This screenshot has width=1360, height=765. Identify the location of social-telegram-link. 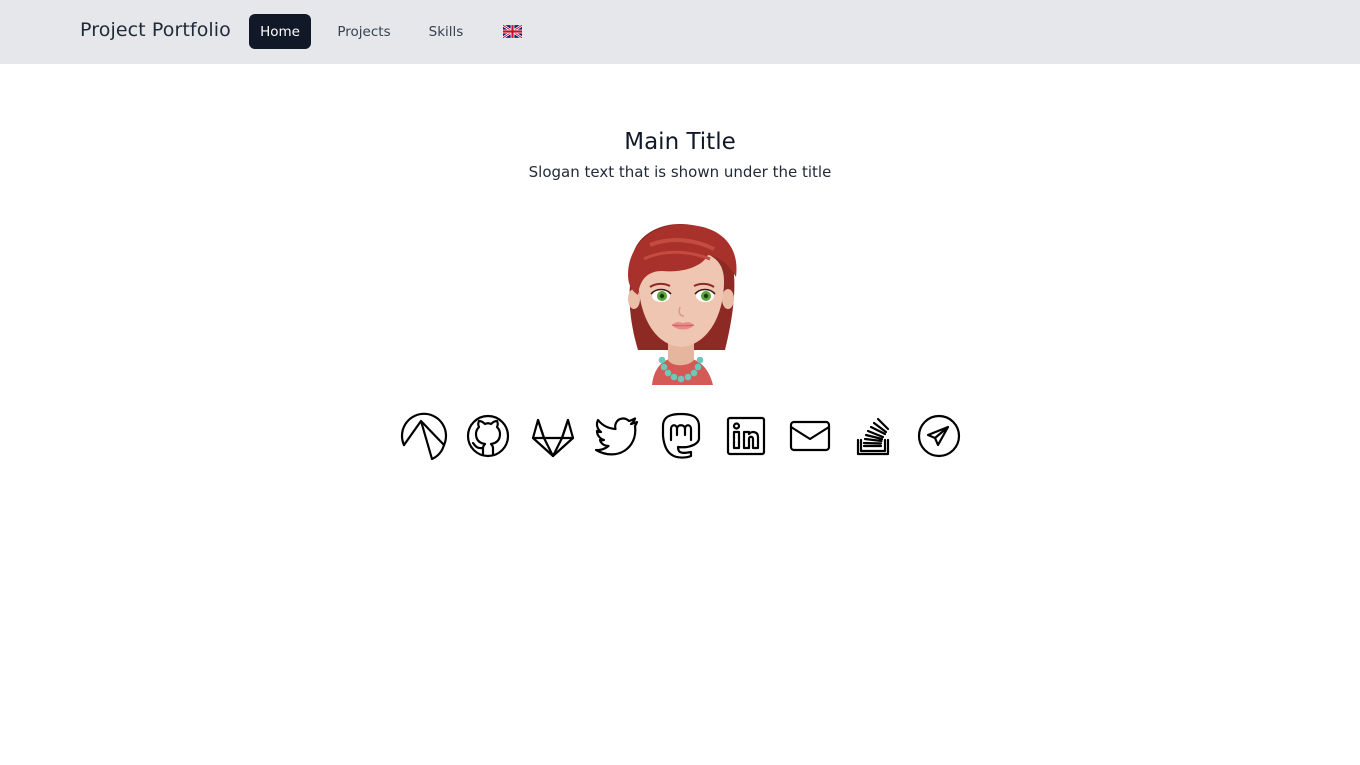
(938, 436).